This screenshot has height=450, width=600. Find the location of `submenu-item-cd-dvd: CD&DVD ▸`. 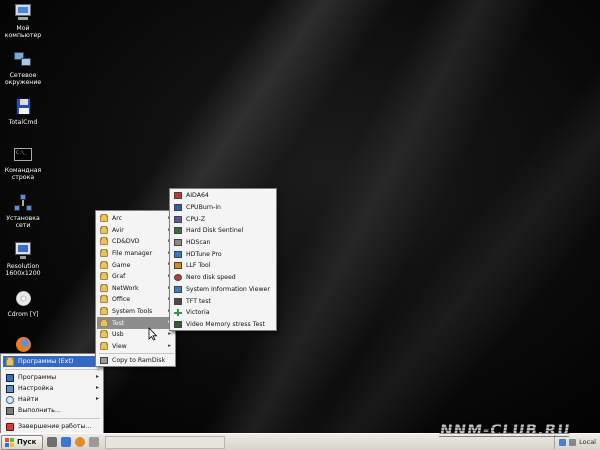

submenu-item-cd-dvd: CD&DVD ▸ is located at coordinates (135, 242).